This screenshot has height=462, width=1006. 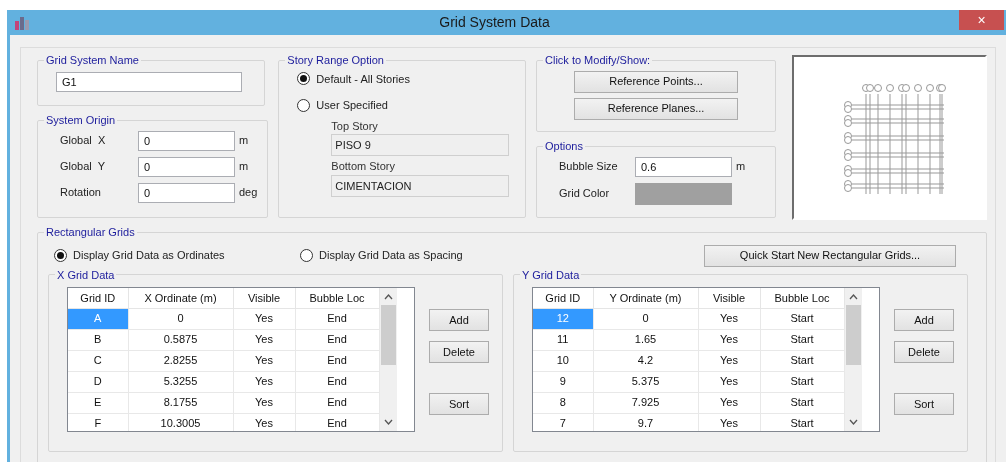 I want to click on group-title: System Origin, so click(x=81, y=120).